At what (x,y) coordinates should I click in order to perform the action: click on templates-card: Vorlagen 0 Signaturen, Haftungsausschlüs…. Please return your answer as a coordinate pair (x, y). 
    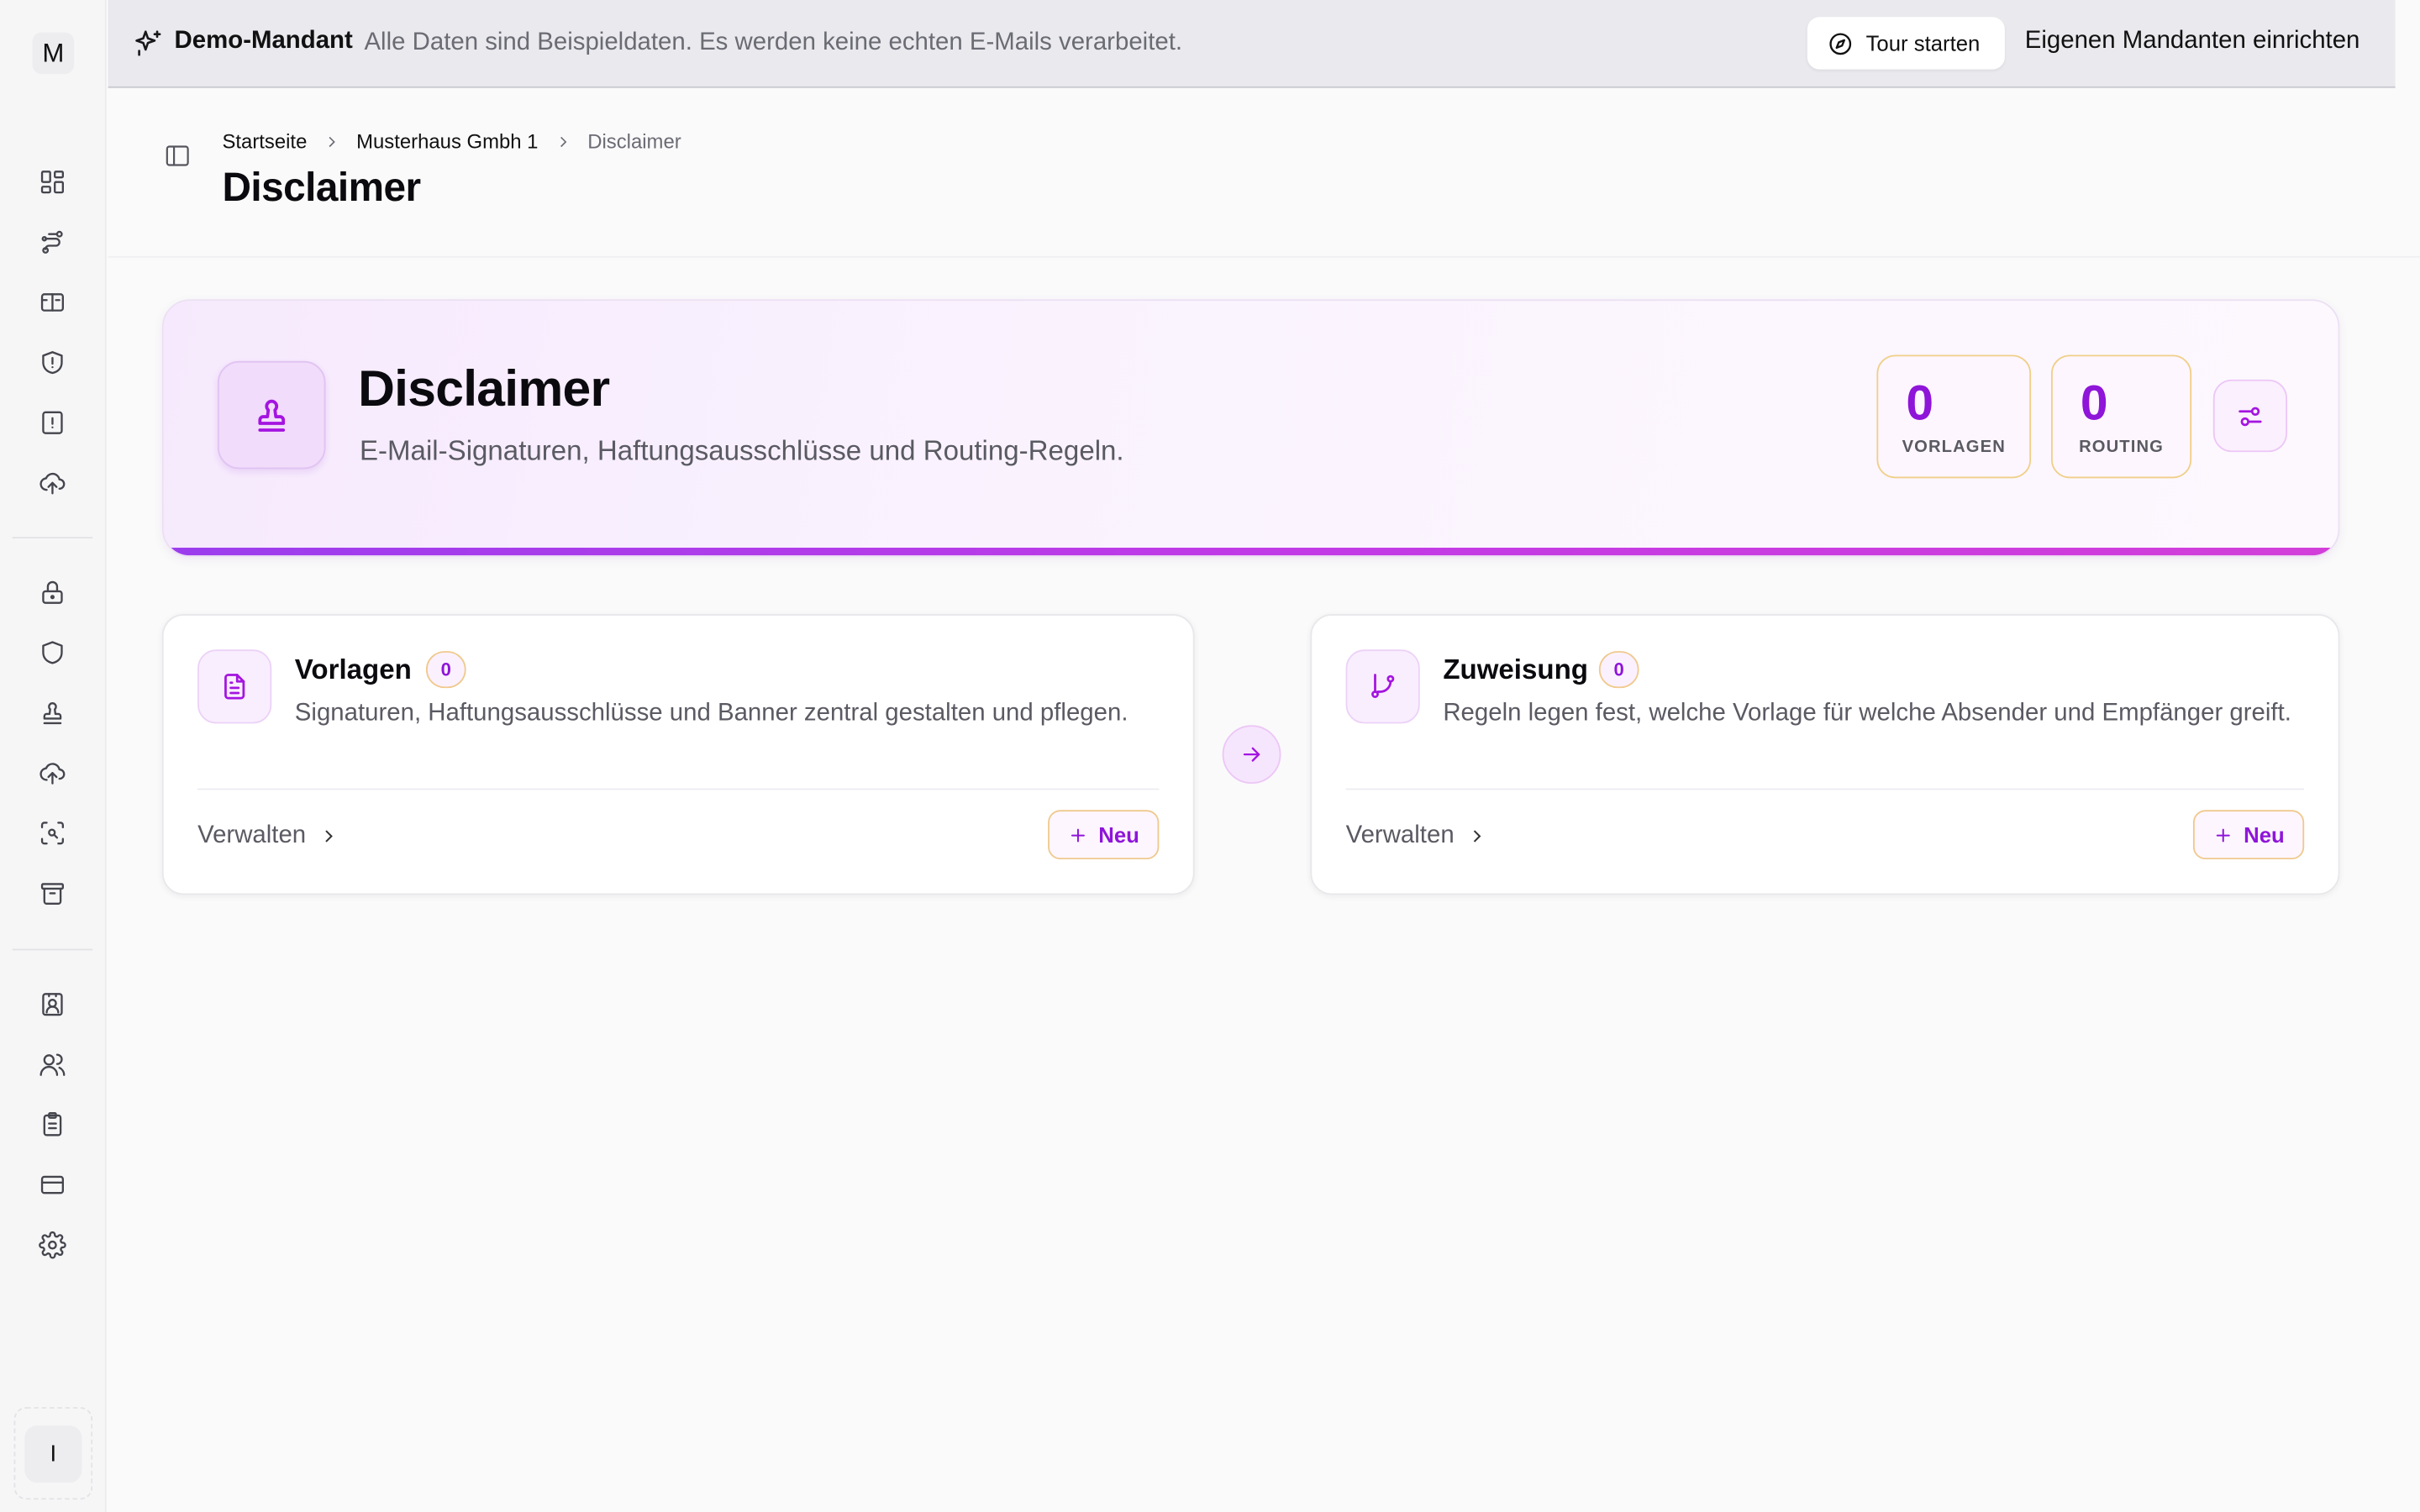
    Looking at the image, I should click on (678, 754).